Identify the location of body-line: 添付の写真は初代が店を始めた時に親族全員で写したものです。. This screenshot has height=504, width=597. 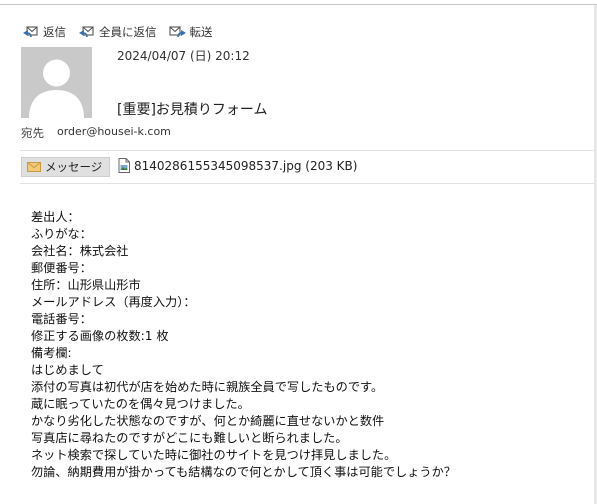
(207, 387).